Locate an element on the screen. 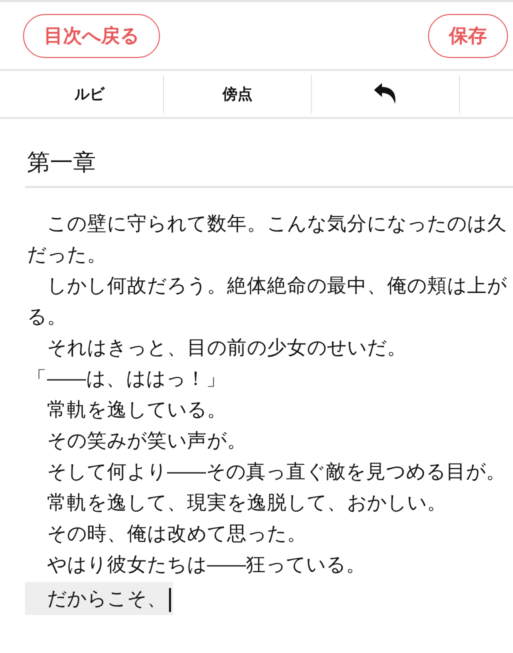 Image resolution: width=513 pixels, height=653 pixels. text-line: それはきっと、目の前の少女のせいだ。 is located at coordinates (226, 348).